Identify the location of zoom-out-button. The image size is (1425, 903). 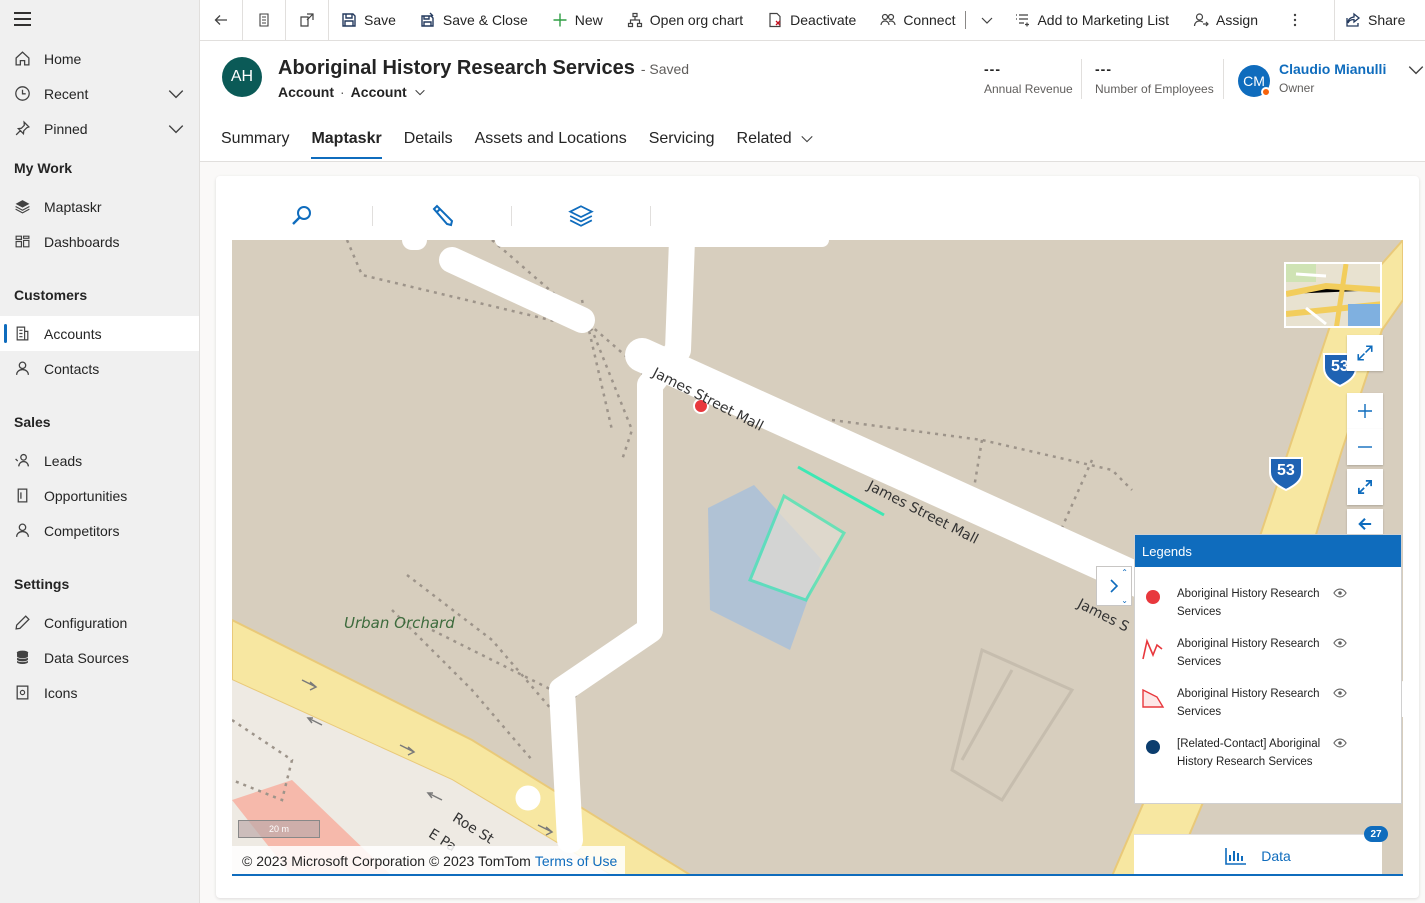
(1365, 447).